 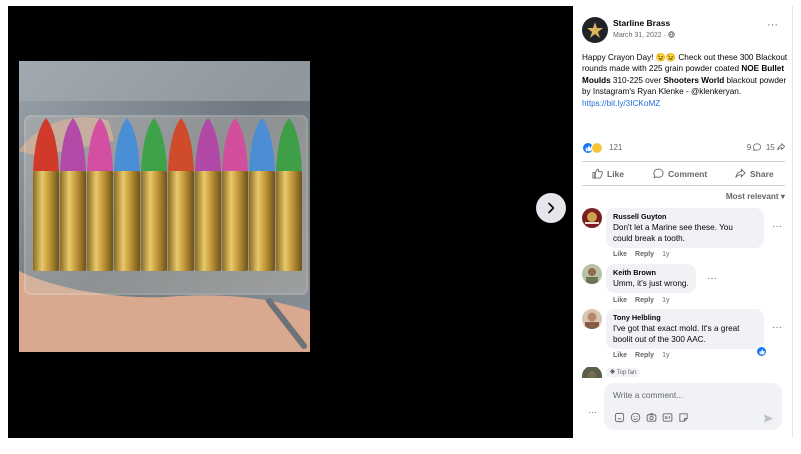 What do you see at coordinates (683, 417) in the screenshot?
I see `sticker-icon` at bounding box center [683, 417].